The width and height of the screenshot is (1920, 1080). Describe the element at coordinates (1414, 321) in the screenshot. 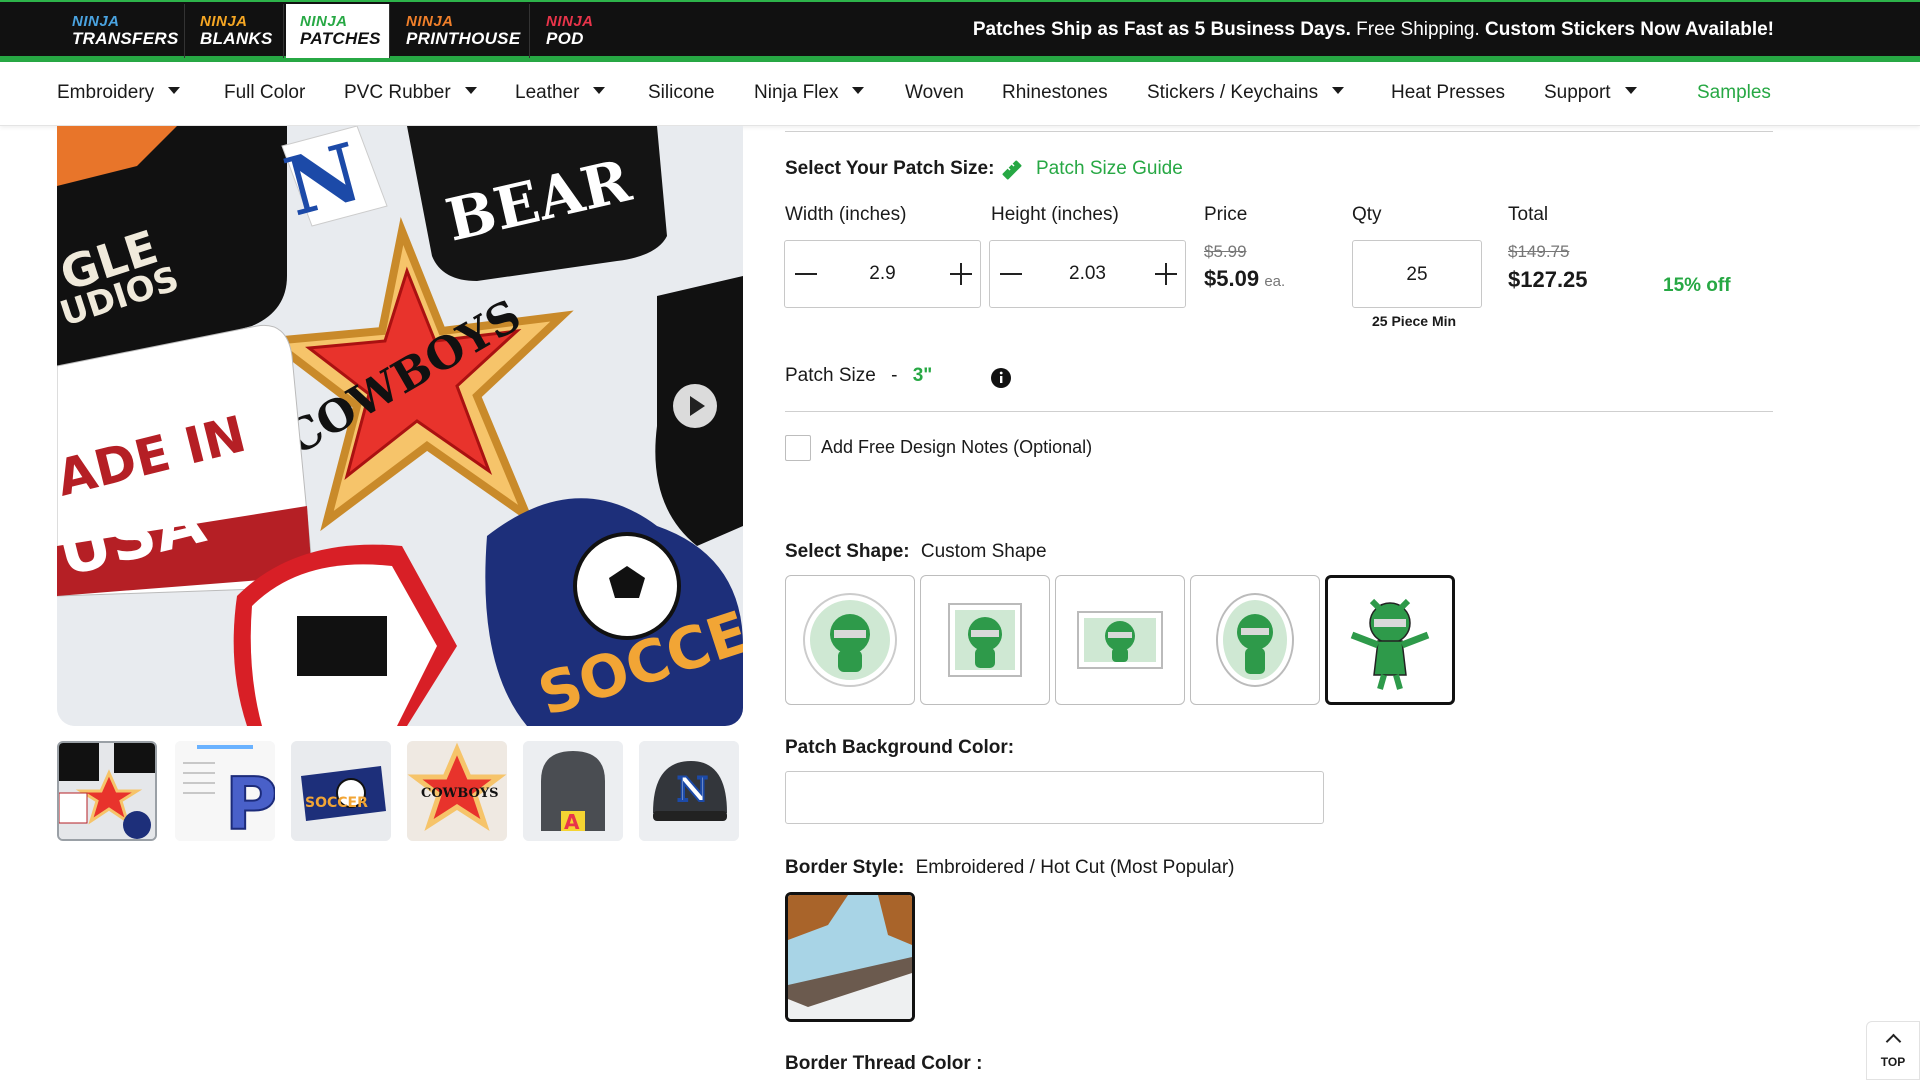

I see `qty-min-note: 25 Piece Min` at that location.